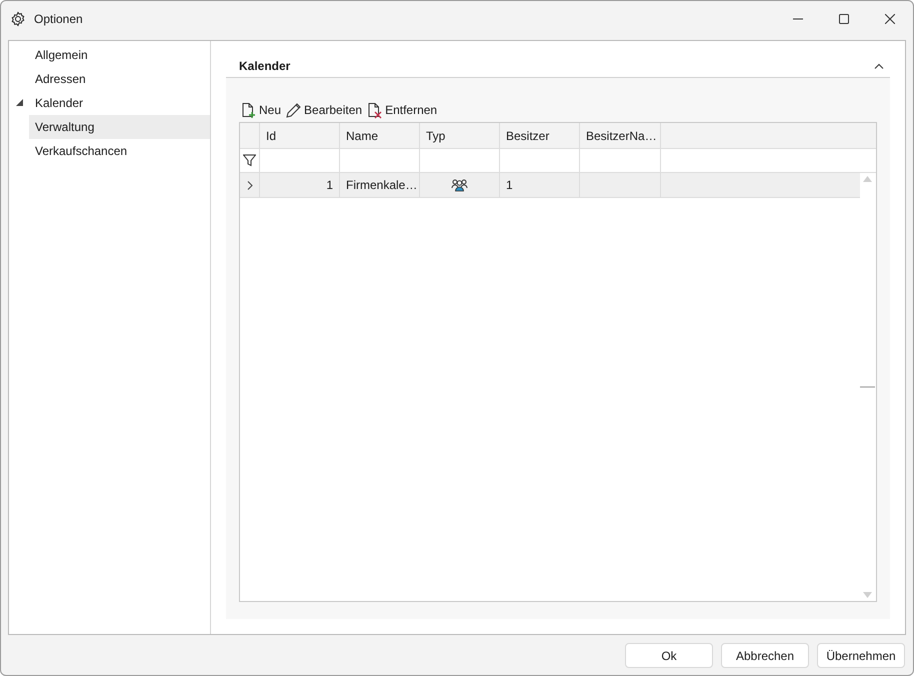 This screenshot has height=676, width=914. What do you see at coordinates (867, 595) in the screenshot?
I see `scroll-down-icon` at bounding box center [867, 595].